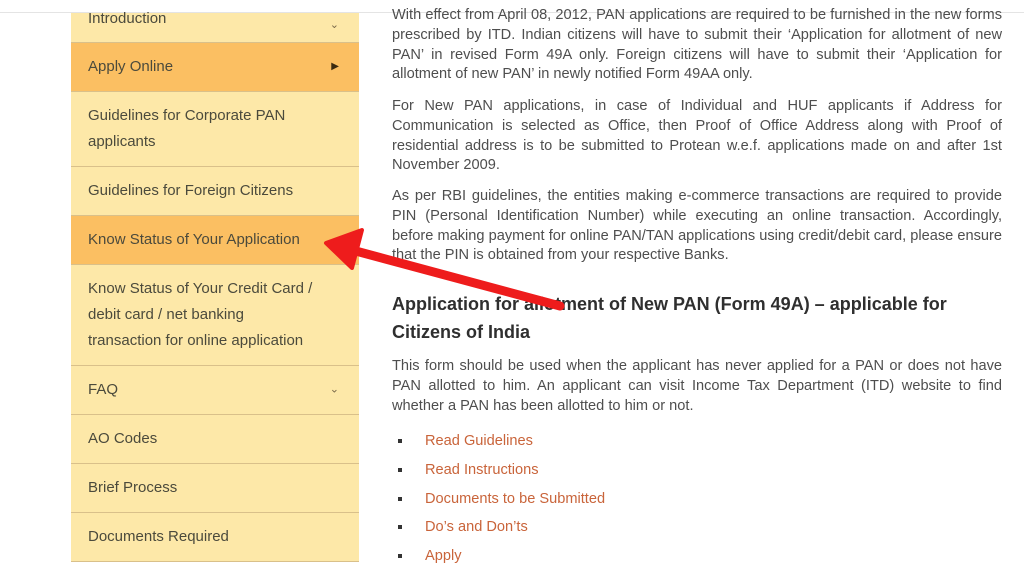 The width and height of the screenshot is (1024, 576). Describe the element at coordinates (191, 190) in the screenshot. I see `sidebar-item-label: Guidelines for Foreign Citizens` at that location.